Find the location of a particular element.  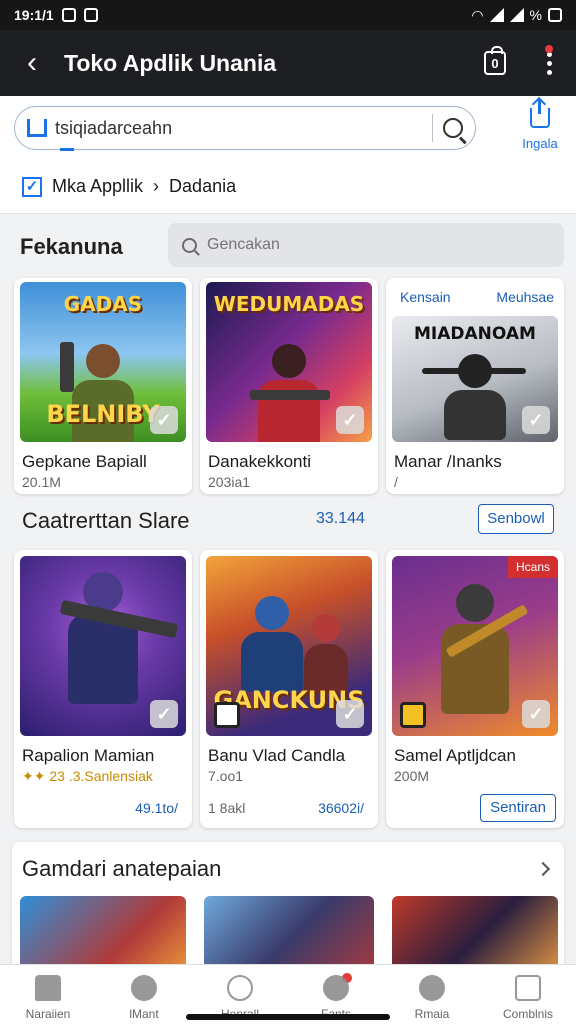

app-card: WEDUMADAS ✓ Danakekkonti 203ia1 is located at coordinates (289, 386).